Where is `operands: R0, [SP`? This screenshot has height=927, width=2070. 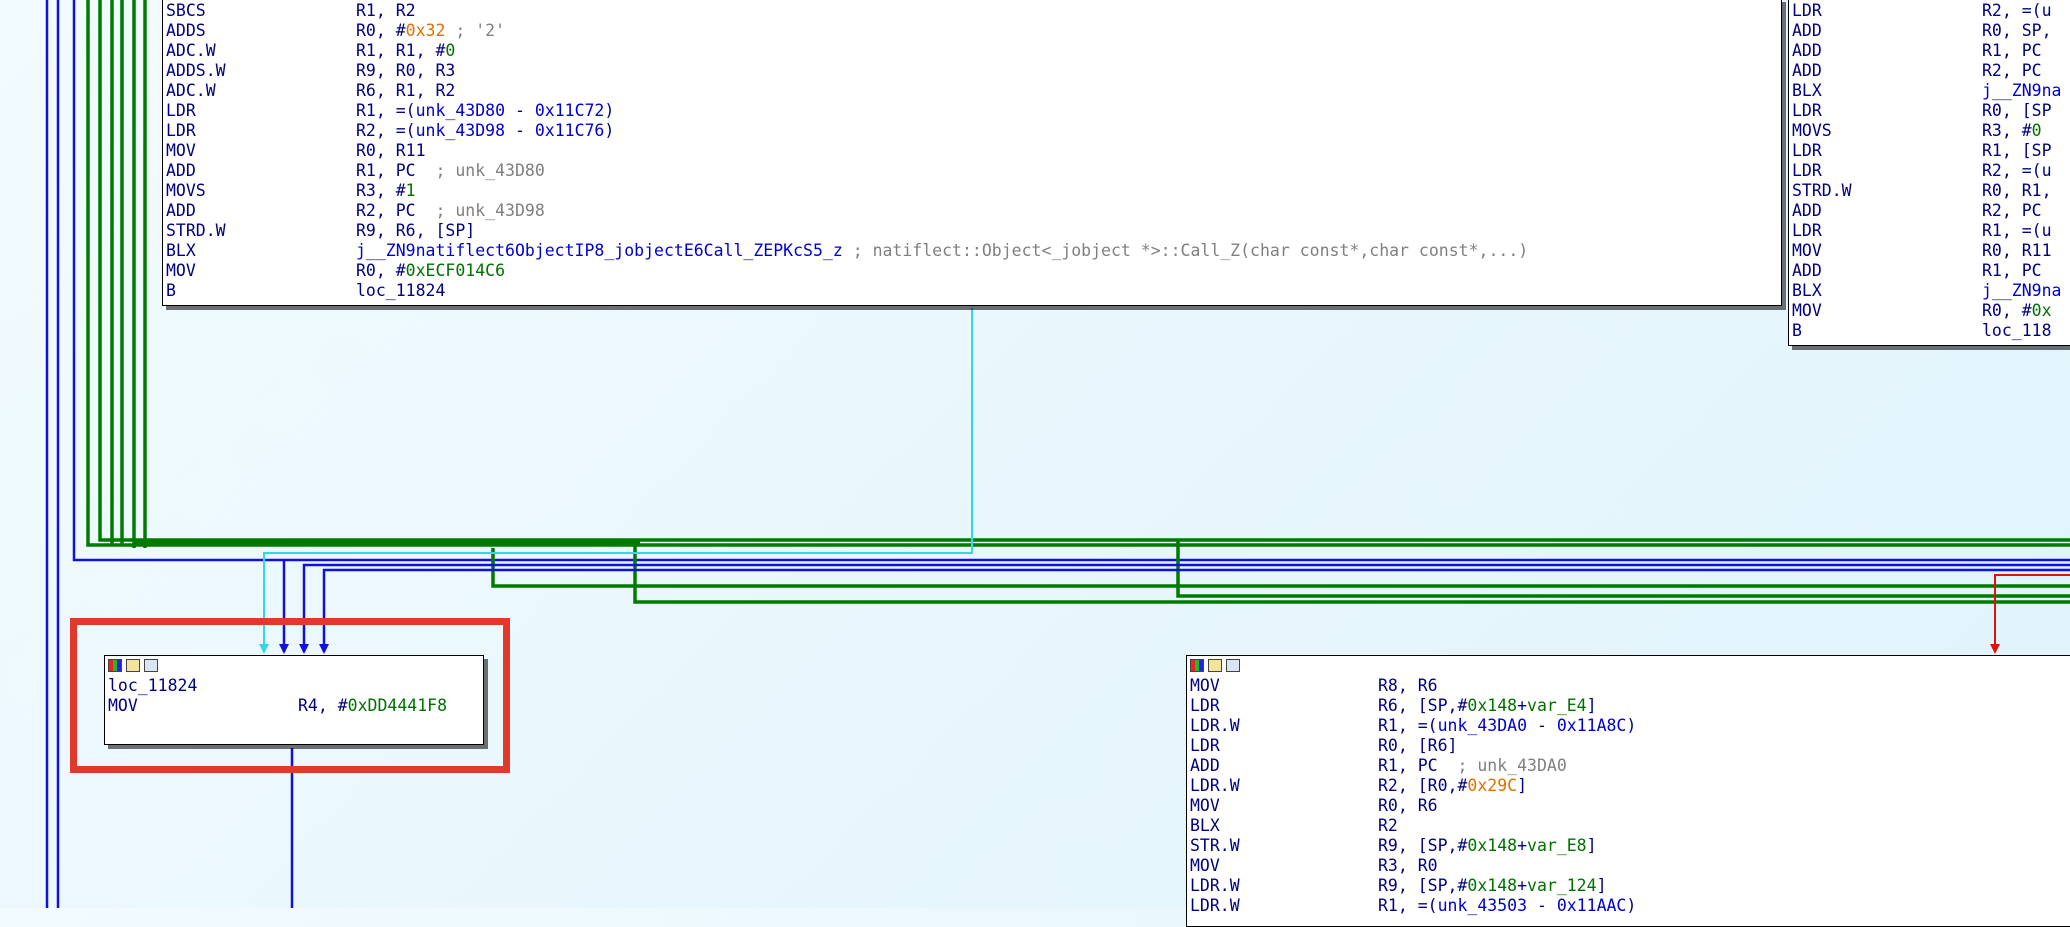 operands: R0, [SP is located at coordinates (2017, 111).